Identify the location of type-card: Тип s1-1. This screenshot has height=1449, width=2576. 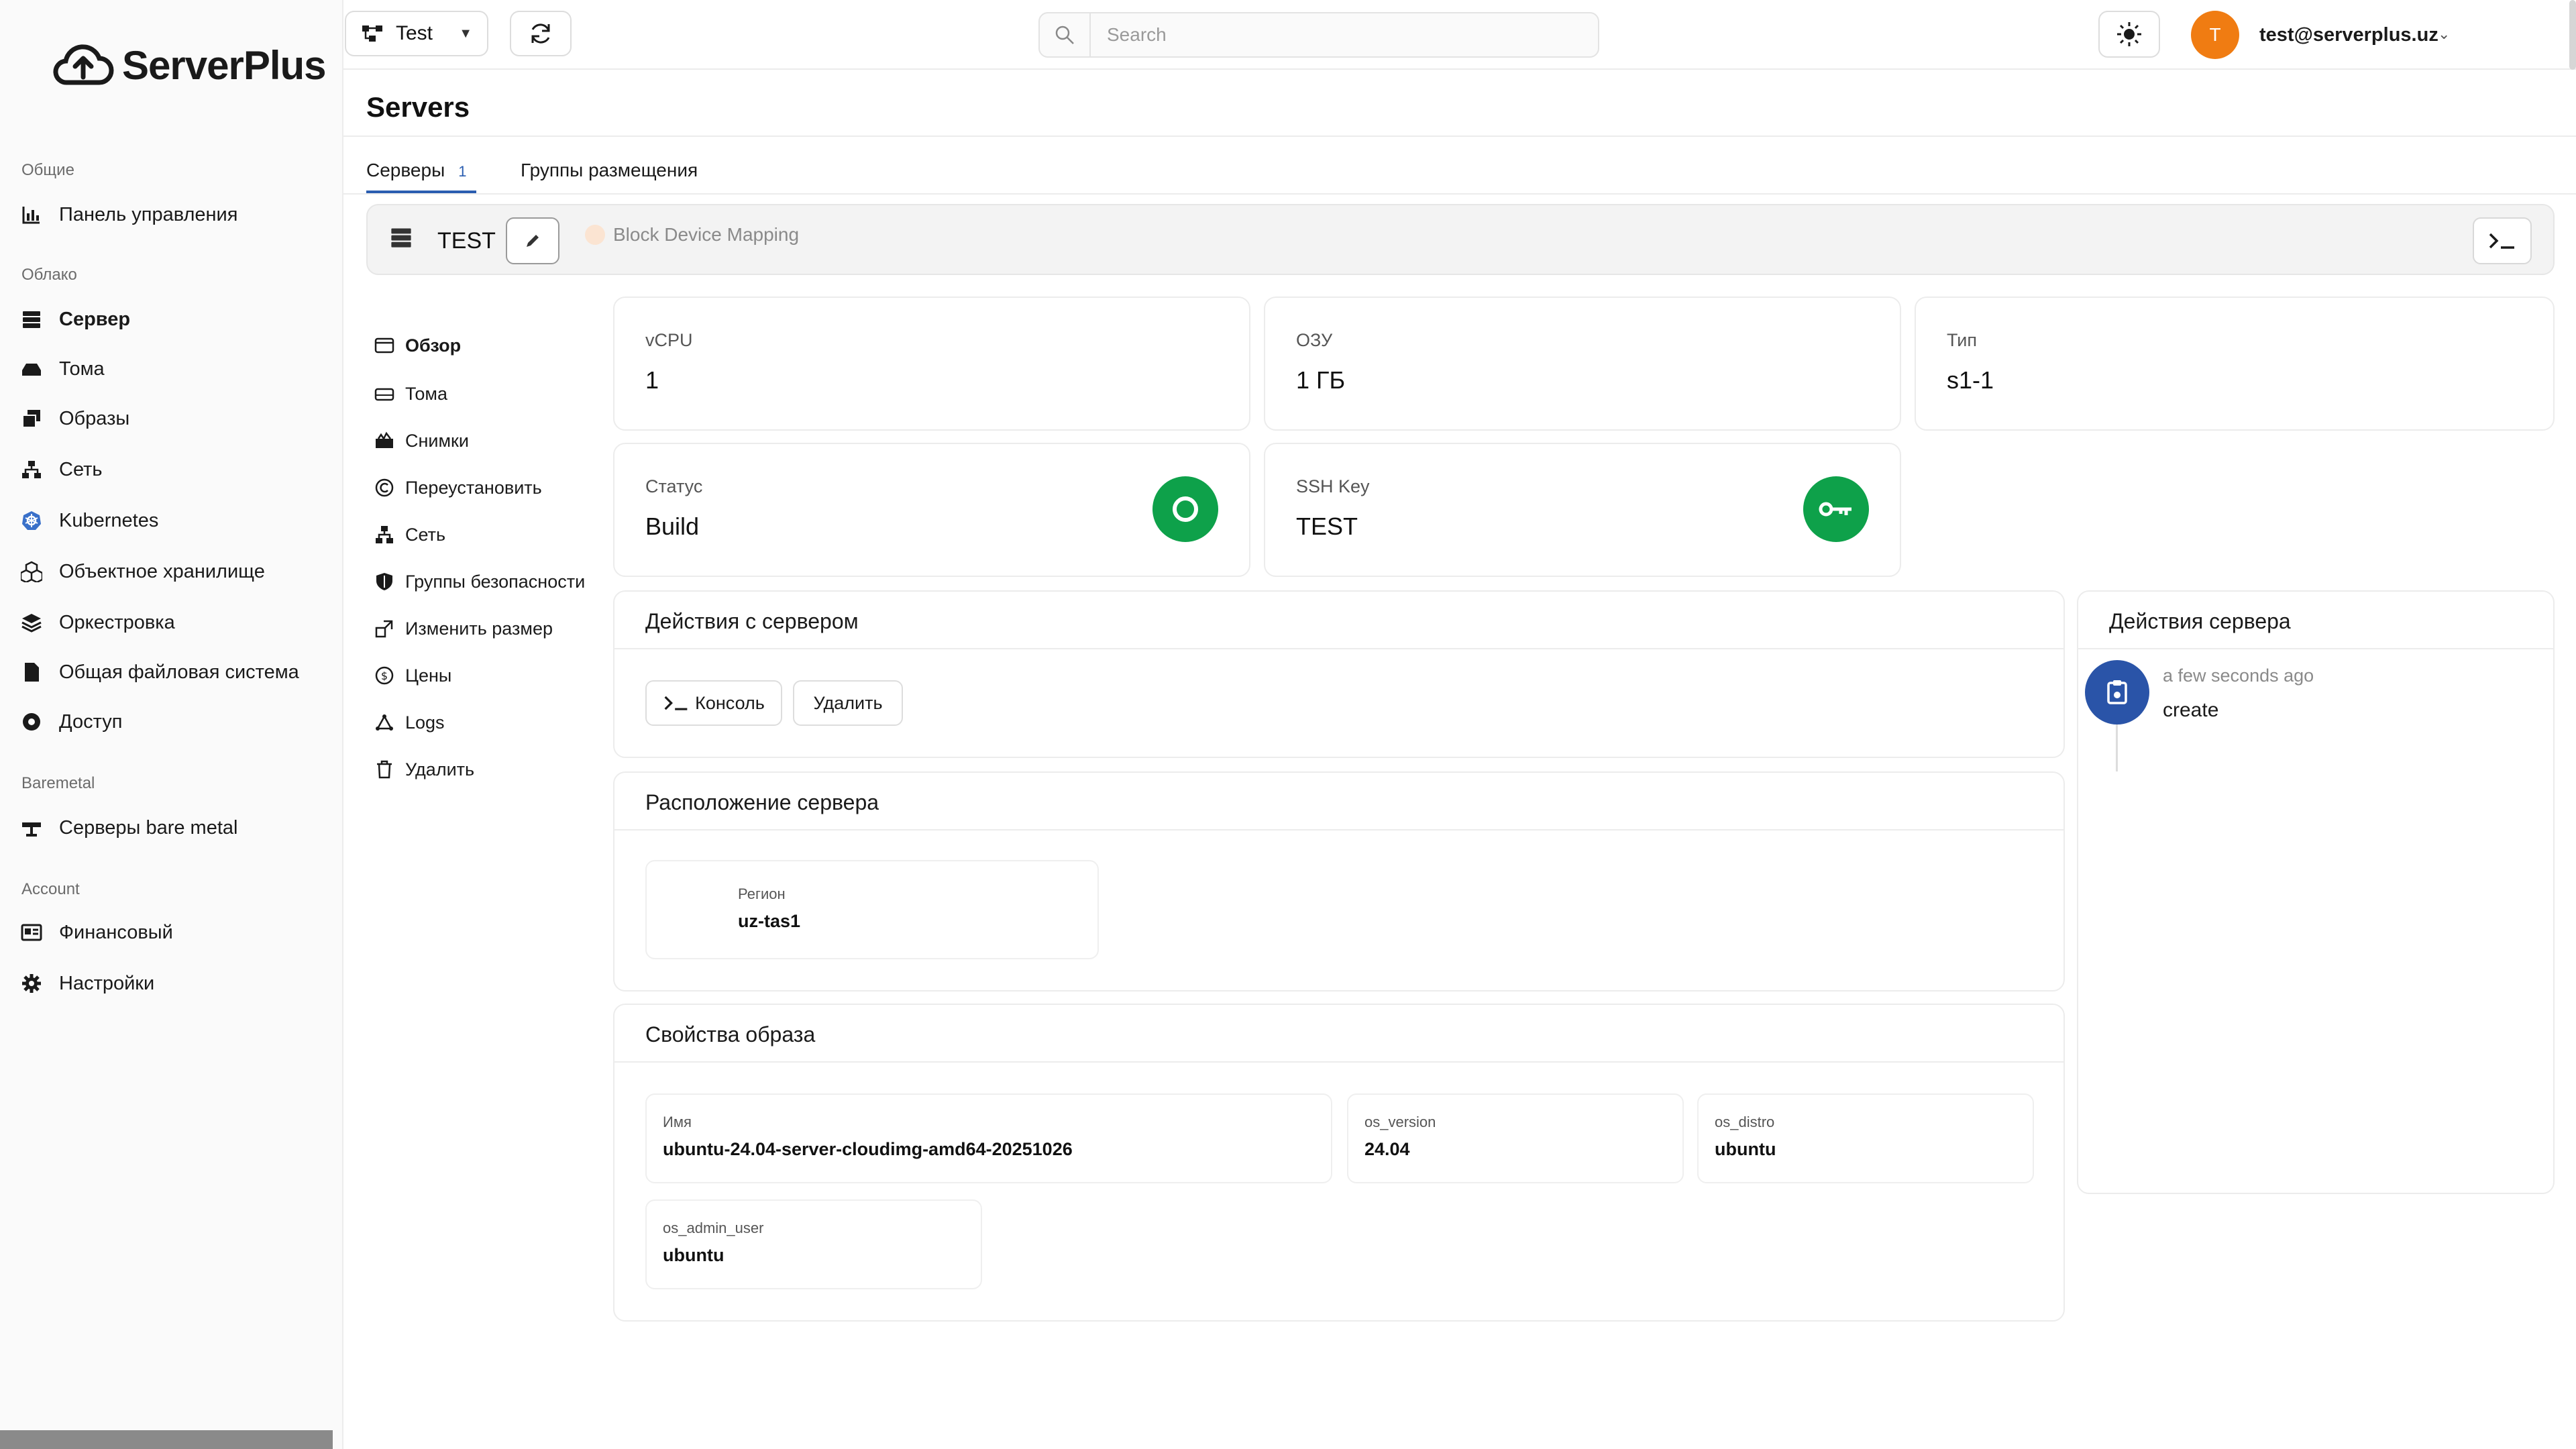
(2235, 364).